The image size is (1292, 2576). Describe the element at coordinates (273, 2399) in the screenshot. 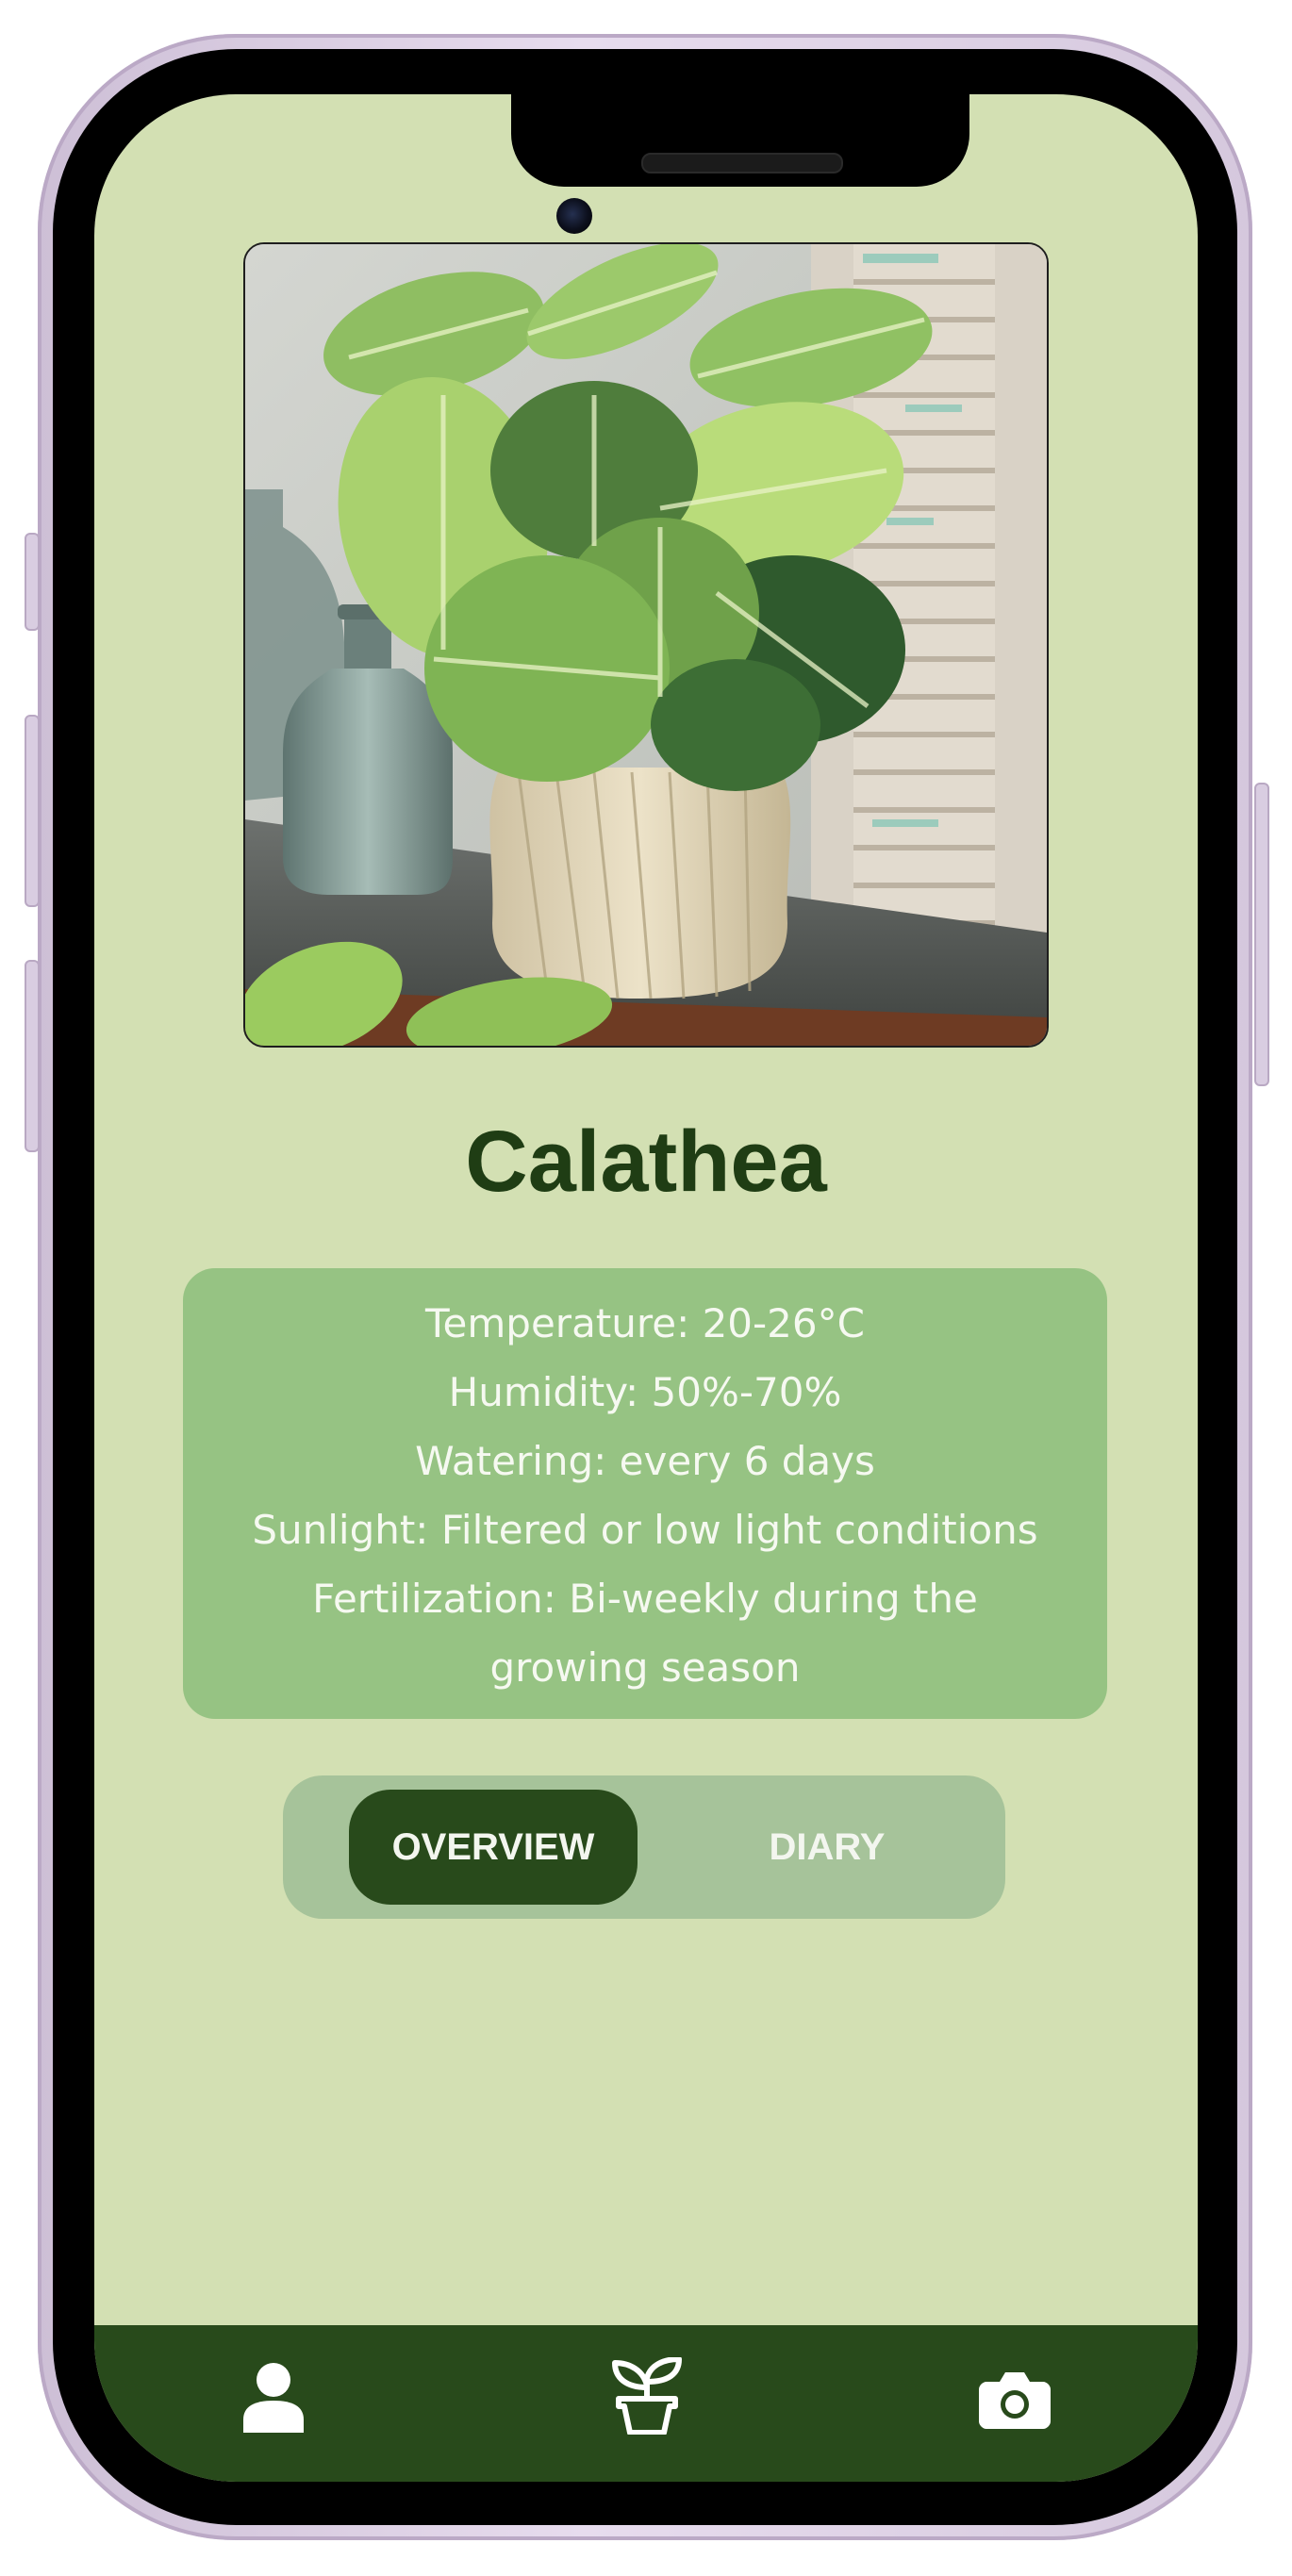

I see `person-icon` at that location.